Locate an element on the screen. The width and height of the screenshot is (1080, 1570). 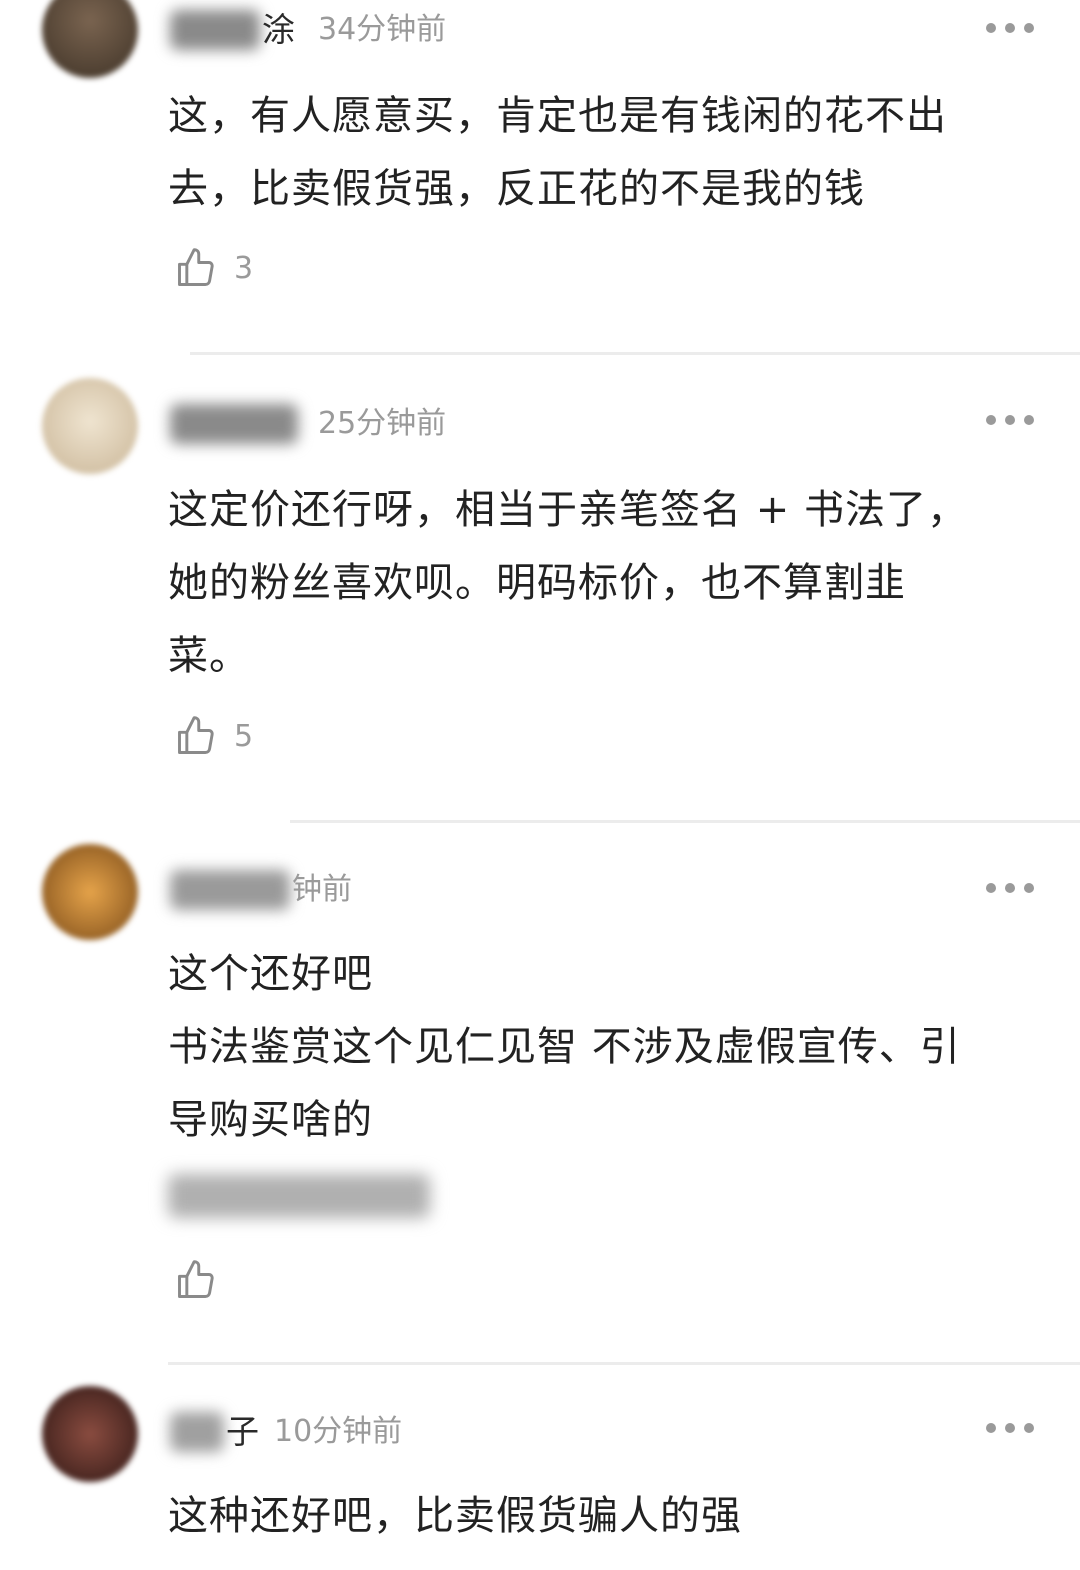
comment-line: 导购买啥的 is located at coordinates (270, 1120).